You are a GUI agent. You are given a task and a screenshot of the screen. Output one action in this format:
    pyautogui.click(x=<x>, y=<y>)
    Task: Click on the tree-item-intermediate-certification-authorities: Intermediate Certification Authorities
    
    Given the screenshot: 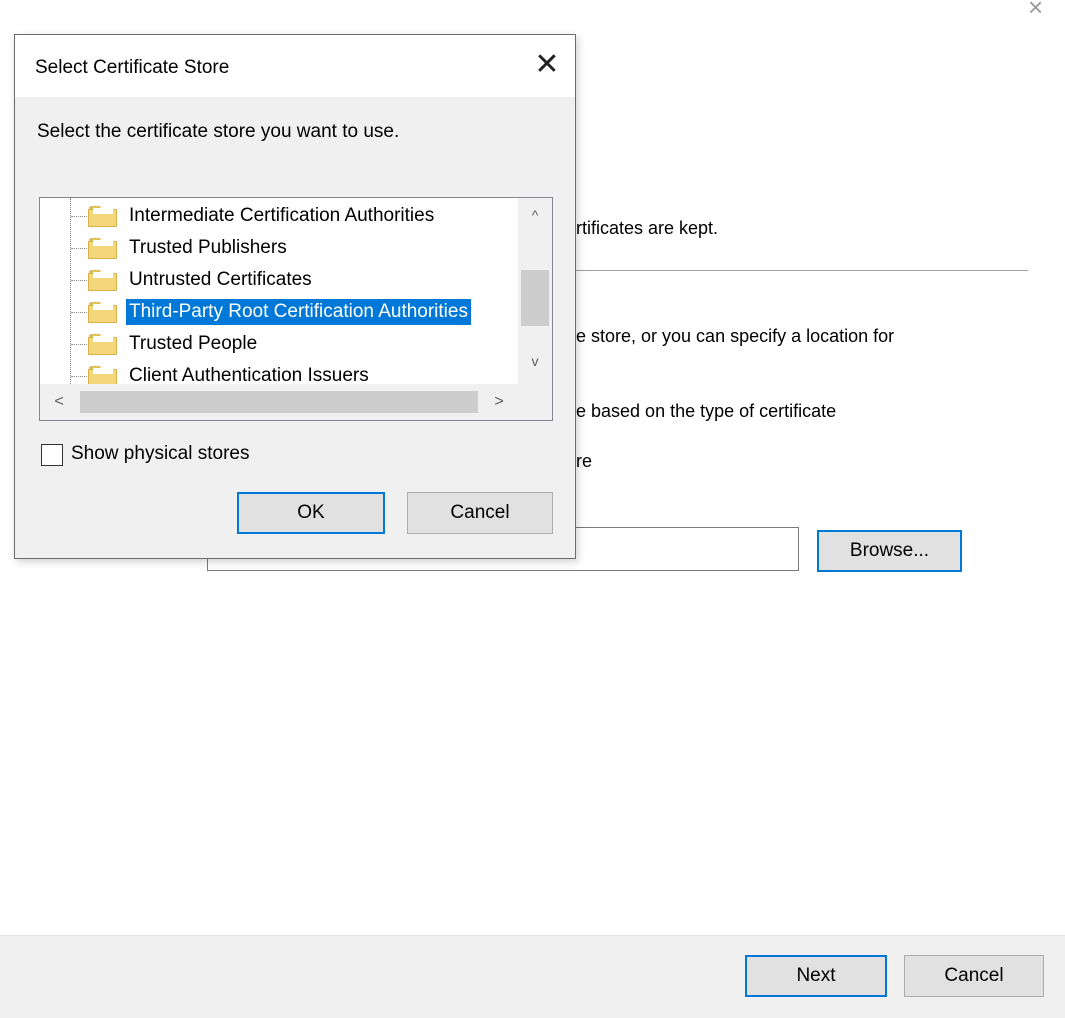 What is the action you would take?
    pyautogui.click(x=279, y=216)
    